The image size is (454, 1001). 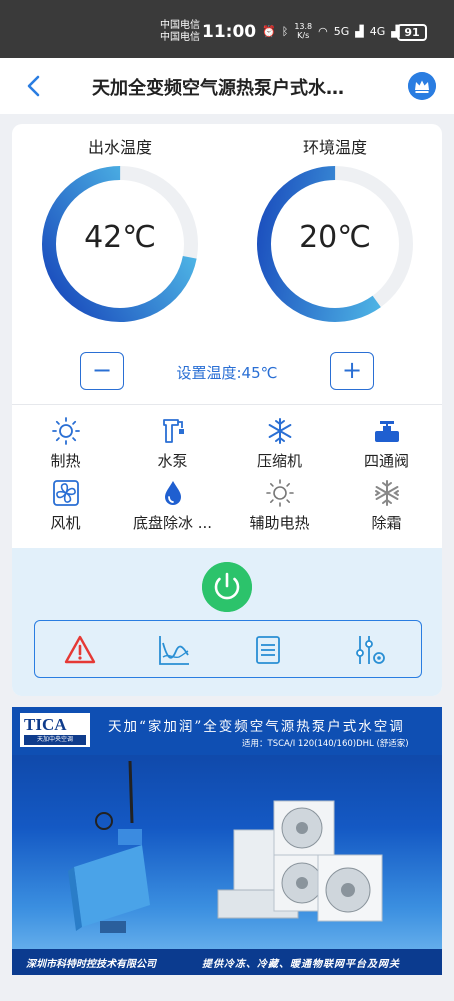 I want to click on back-arrow-icon, so click(x=34, y=86).